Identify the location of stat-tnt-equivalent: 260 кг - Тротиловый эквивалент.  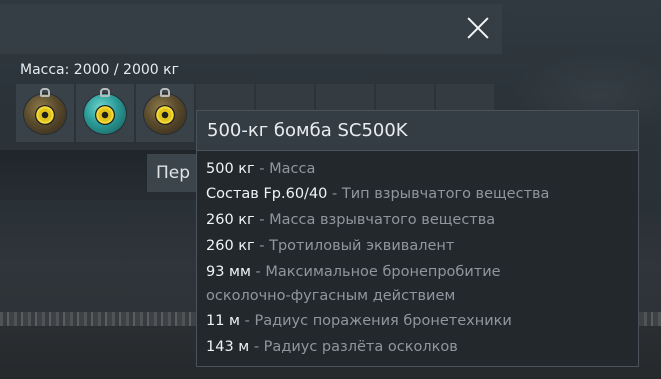
(330, 246).